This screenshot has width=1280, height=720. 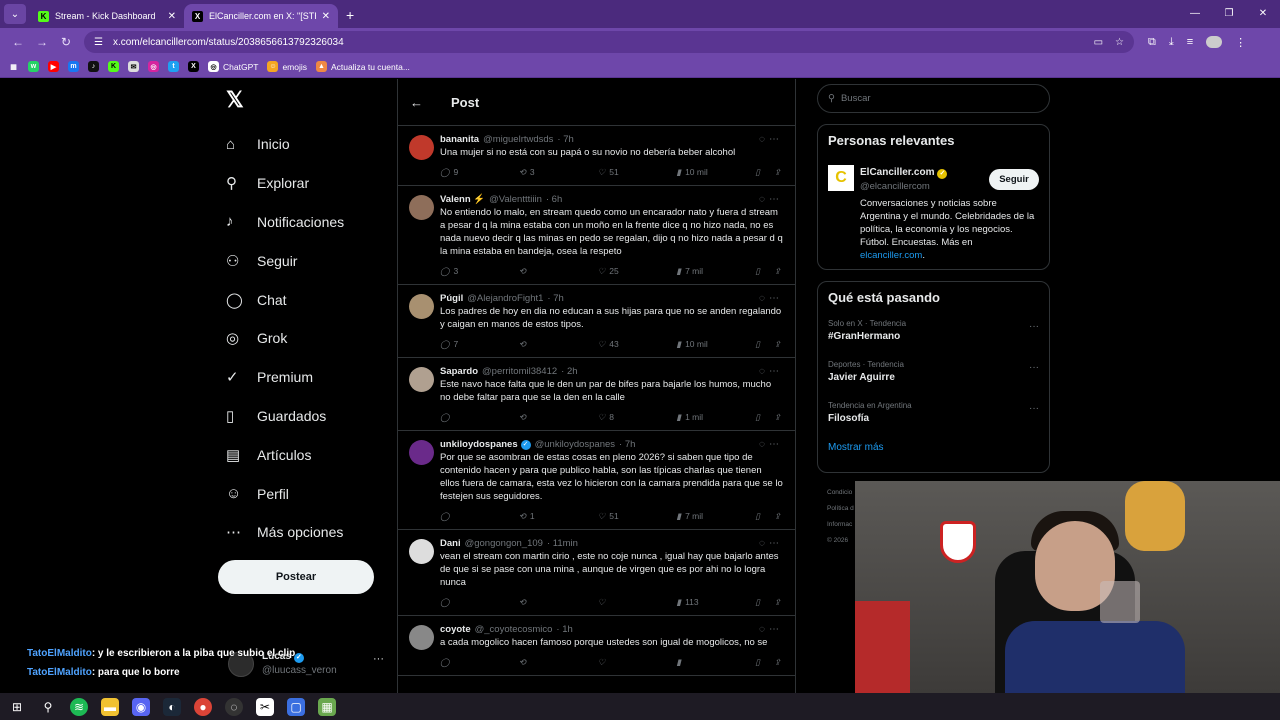 I want to click on nav-item-bell: ♪ Notificaciones, so click(x=281, y=222).